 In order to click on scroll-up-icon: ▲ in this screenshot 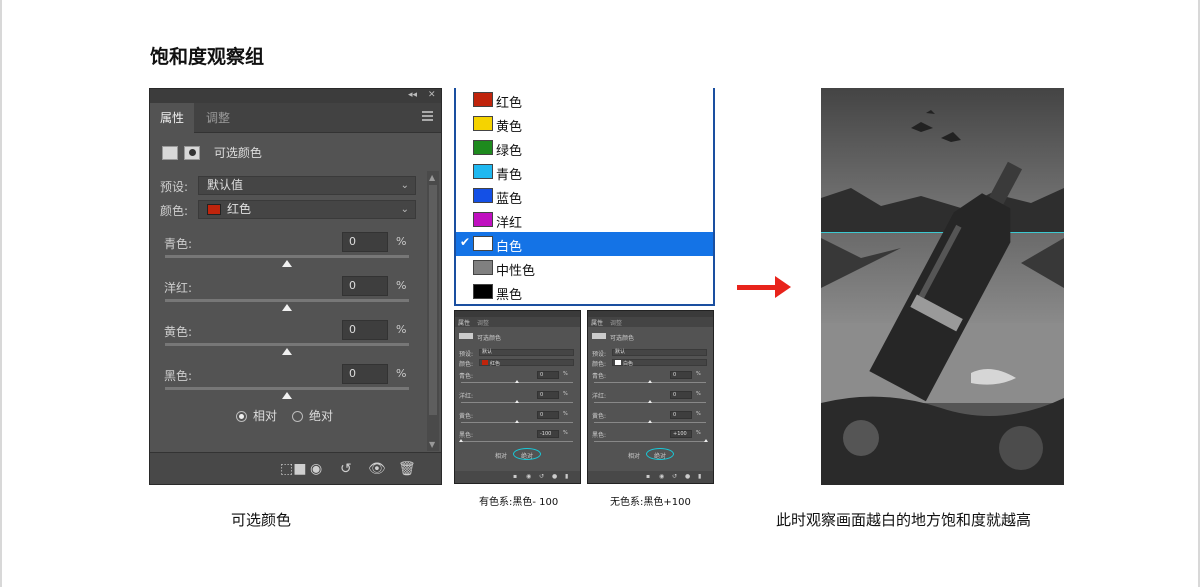, I will do `click(432, 177)`.